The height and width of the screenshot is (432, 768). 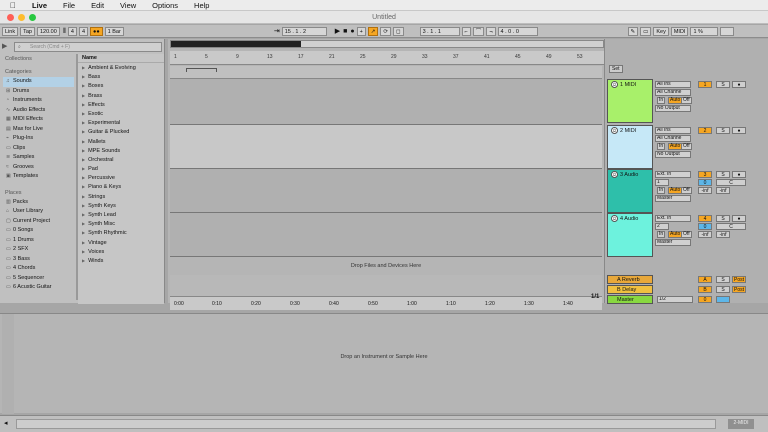 I want to click on return-track-b: B Delay B S Post, so click(x=687, y=289).